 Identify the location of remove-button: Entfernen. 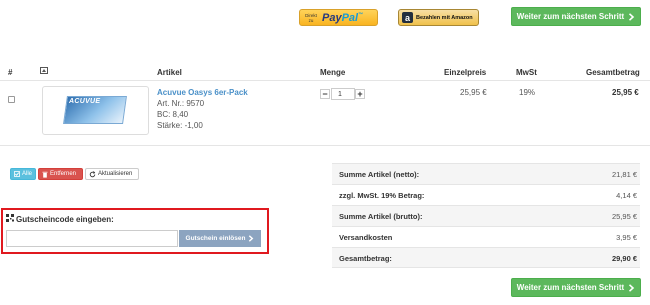
(60, 174).